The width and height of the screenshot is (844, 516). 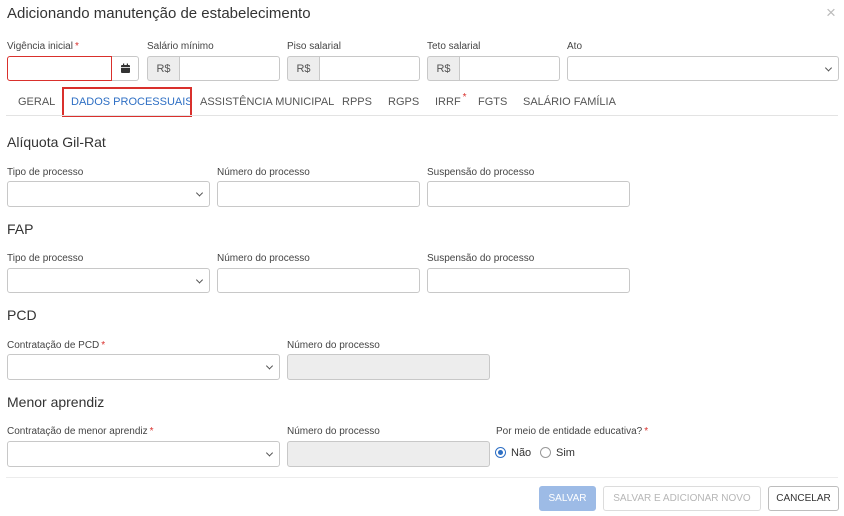 What do you see at coordinates (388, 454) in the screenshot?
I see `menor-numero-processo-input` at bounding box center [388, 454].